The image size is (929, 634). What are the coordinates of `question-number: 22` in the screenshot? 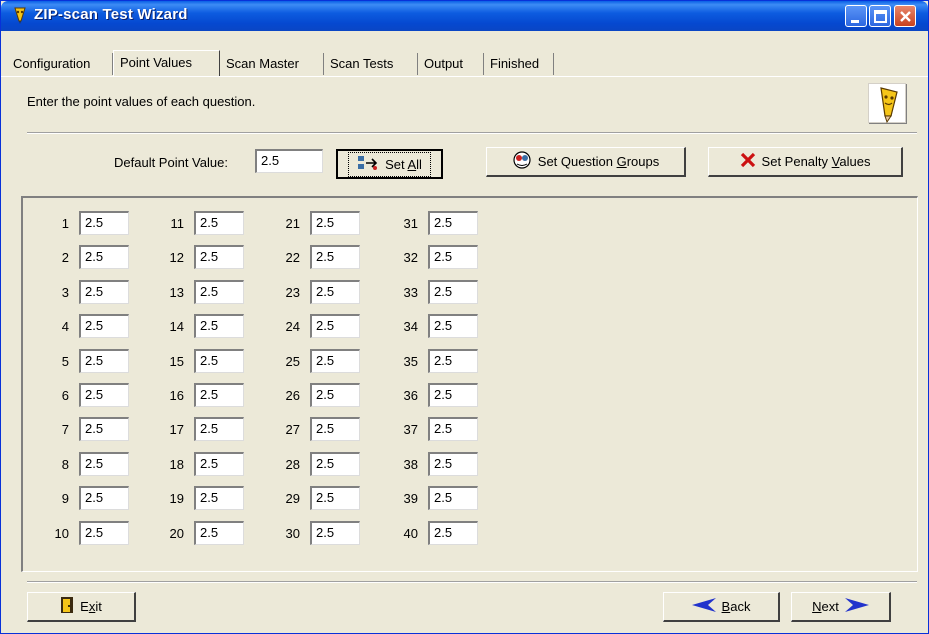 It's located at (292, 257).